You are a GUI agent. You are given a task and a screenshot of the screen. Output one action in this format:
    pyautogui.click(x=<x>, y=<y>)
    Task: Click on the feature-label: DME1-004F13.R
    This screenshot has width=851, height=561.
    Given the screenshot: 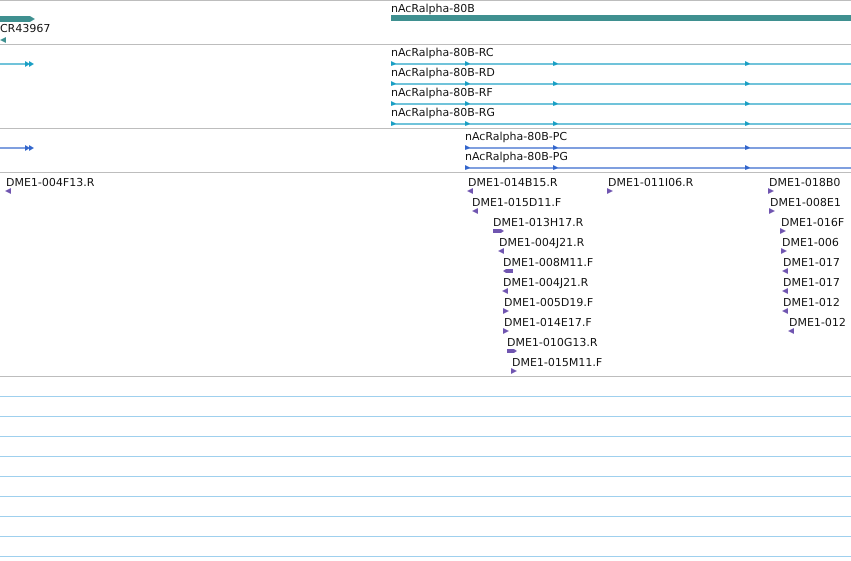 What is the action you would take?
    pyautogui.click(x=50, y=182)
    